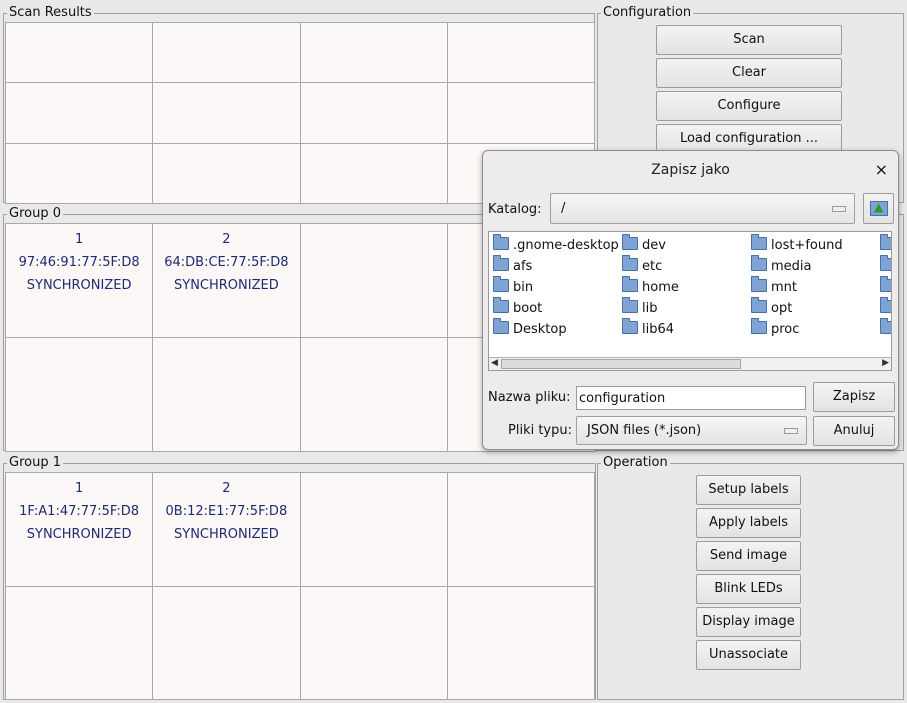  Describe the element at coordinates (515, 209) in the screenshot. I see `directory-label: Katalog:` at that location.